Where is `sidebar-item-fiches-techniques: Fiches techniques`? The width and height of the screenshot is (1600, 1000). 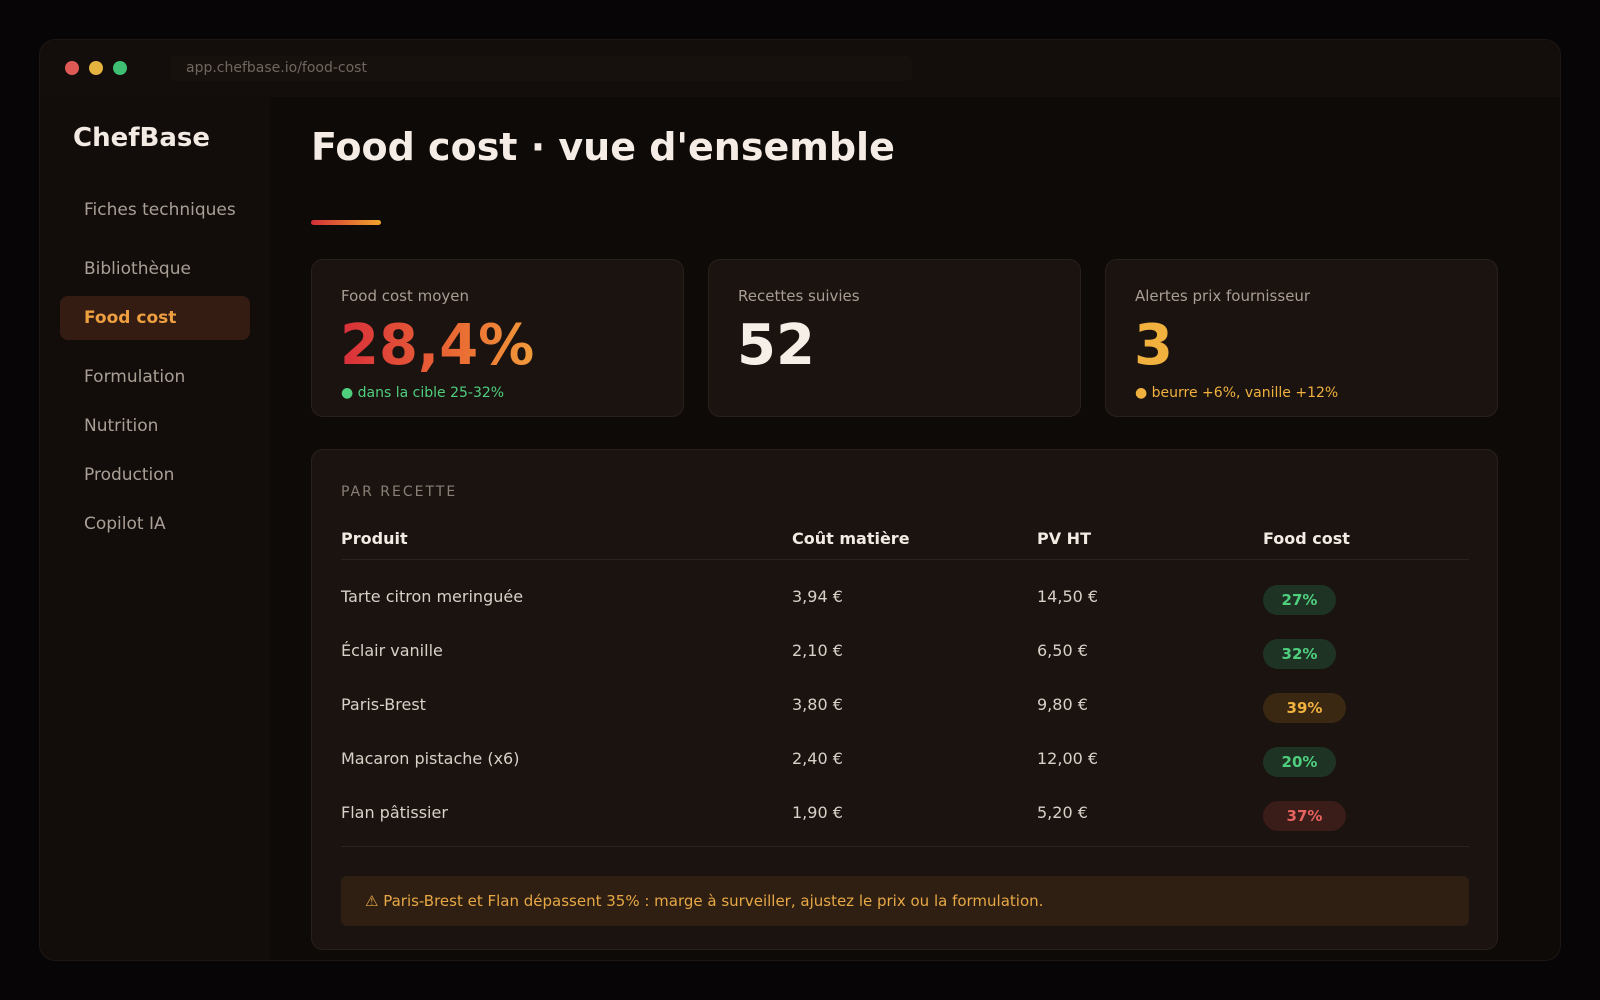 sidebar-item-fiches-techniques: Fiches techniques is located at coordinates (155, 210).